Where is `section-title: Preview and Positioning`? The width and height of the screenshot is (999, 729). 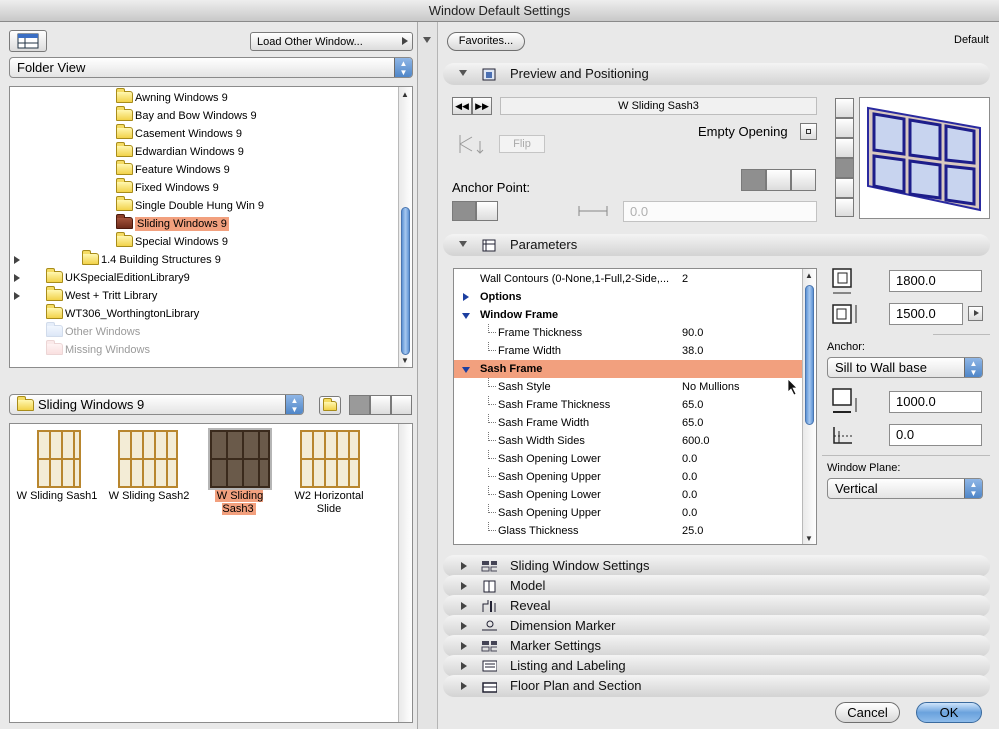 section-title: Preview and Positioning is located at coordinates (579, 73).